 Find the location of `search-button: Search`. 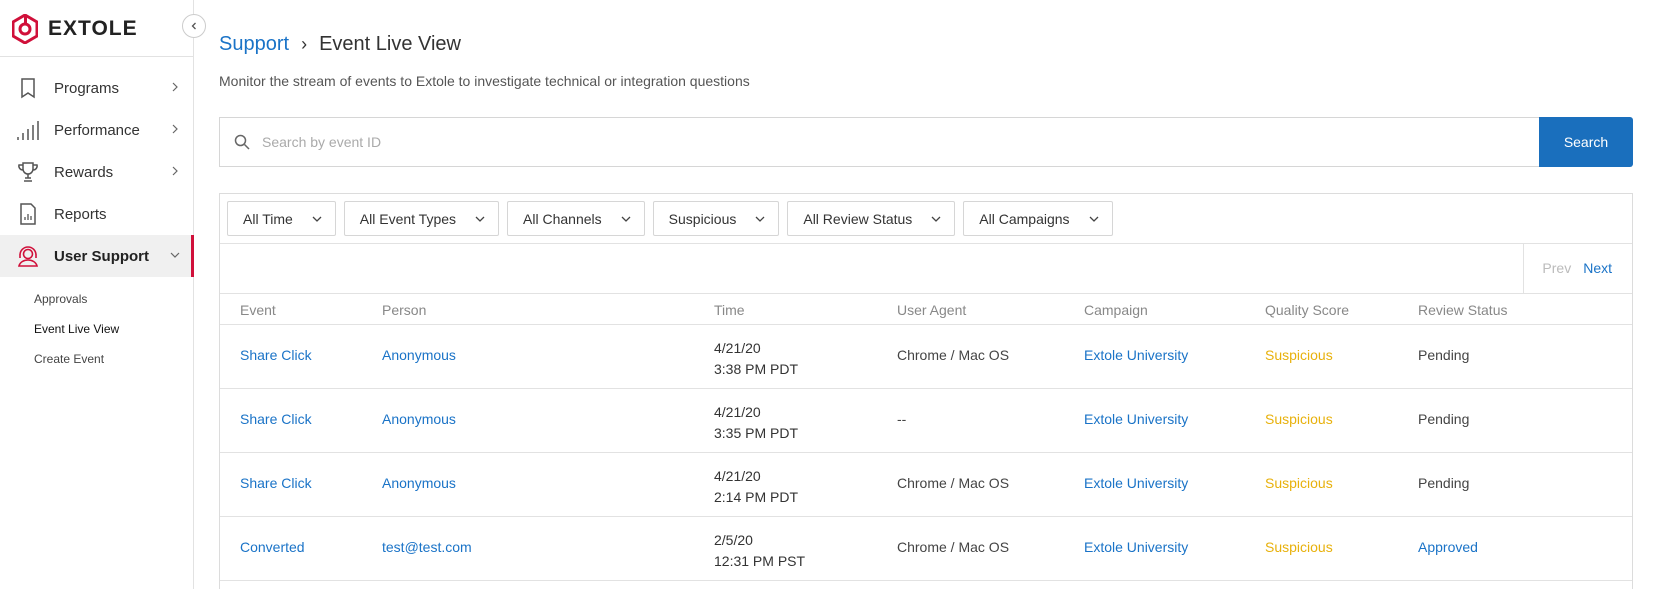

search-button: Search is located at coordinates (1586, 142).